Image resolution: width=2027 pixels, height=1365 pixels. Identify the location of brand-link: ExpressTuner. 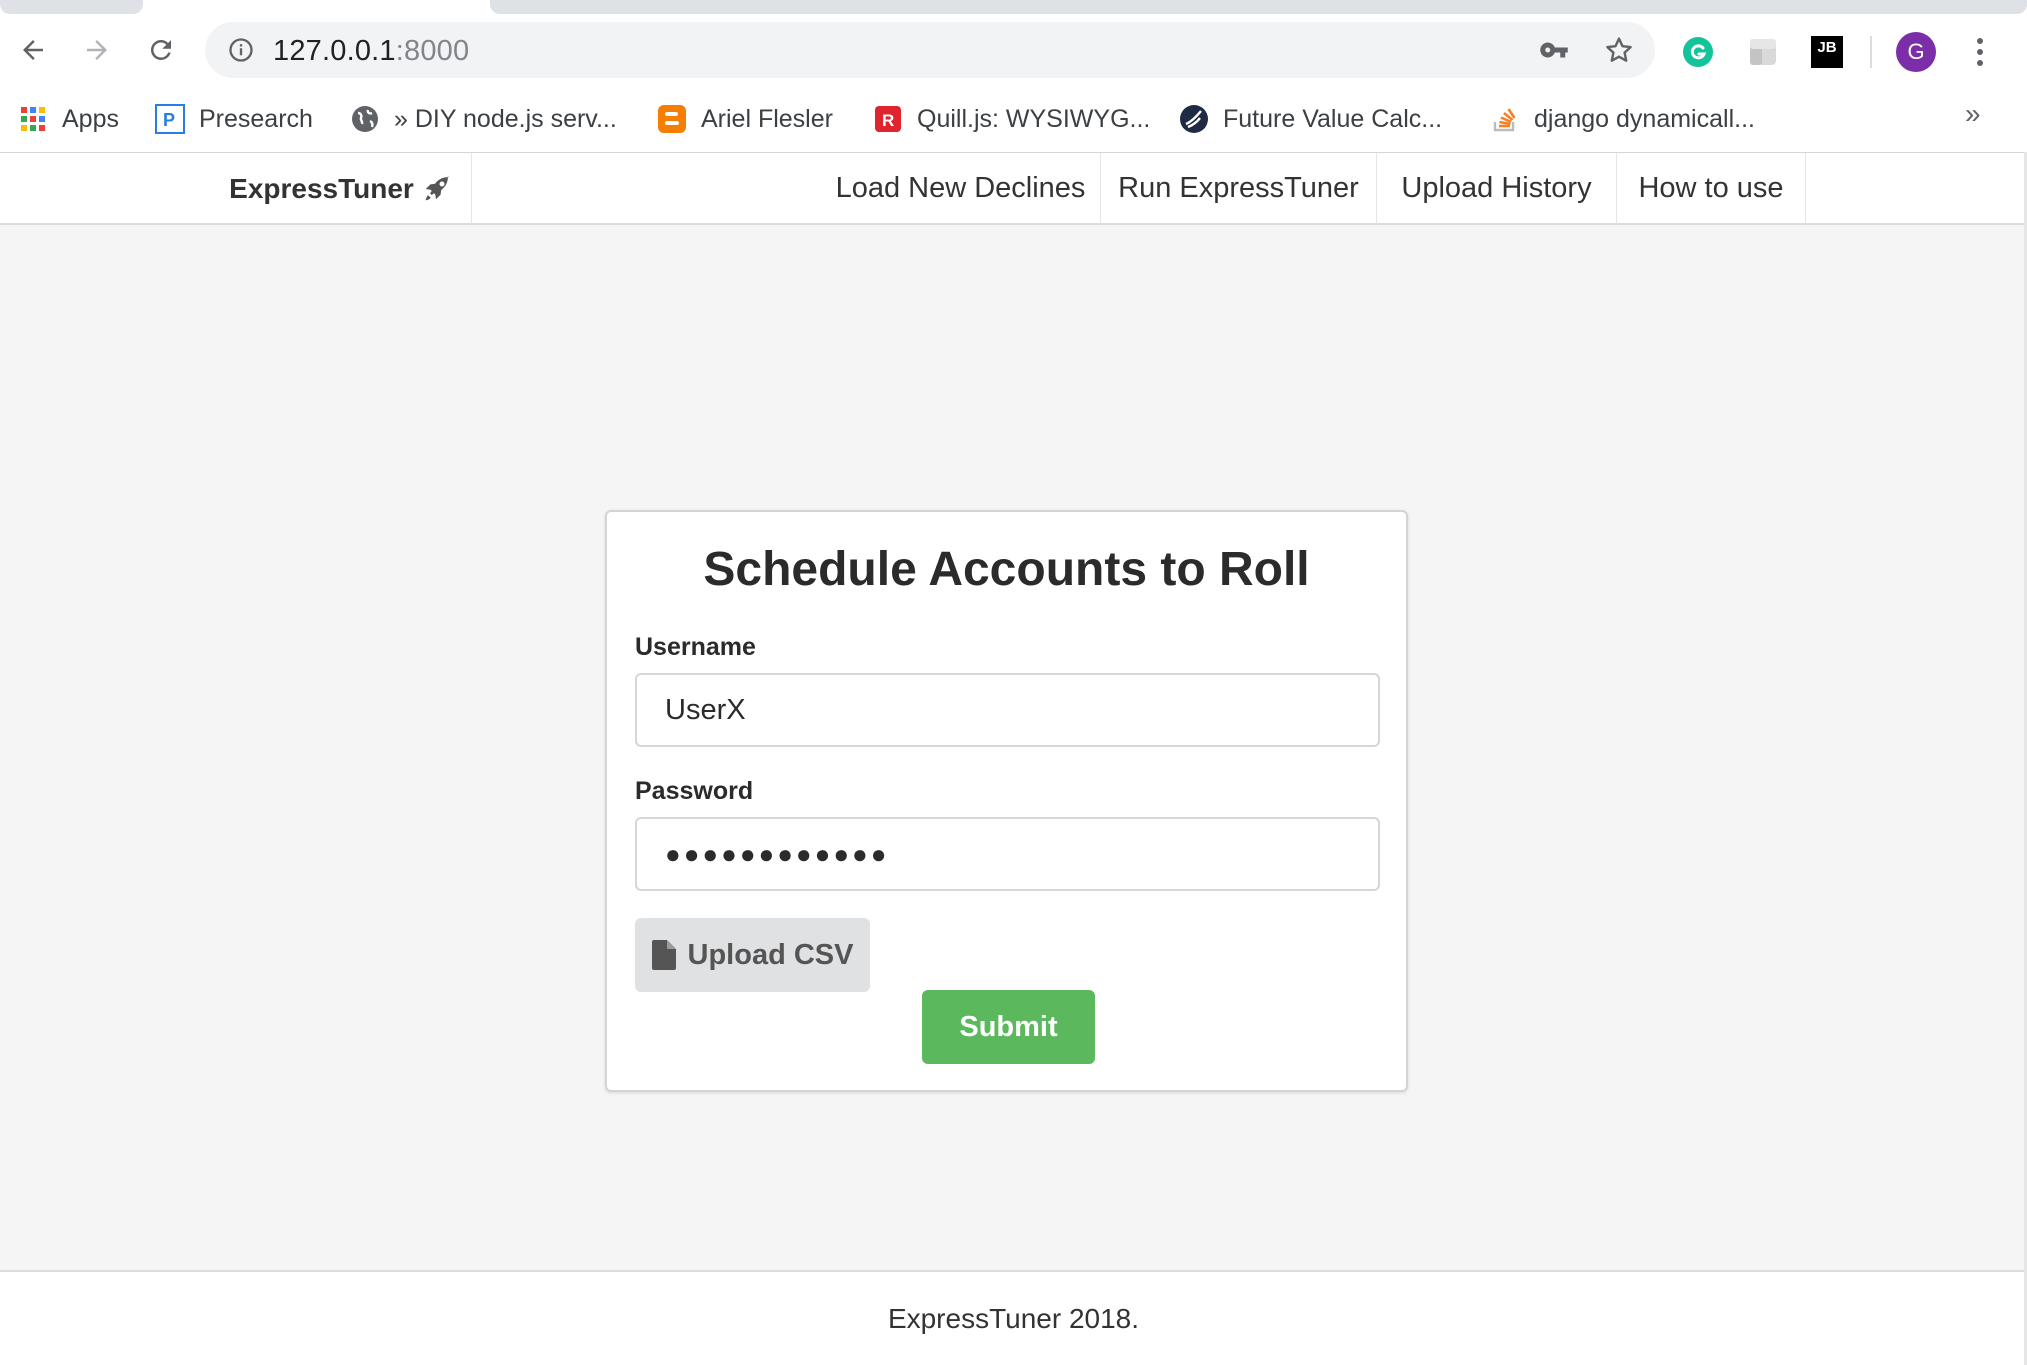
(341, 188).